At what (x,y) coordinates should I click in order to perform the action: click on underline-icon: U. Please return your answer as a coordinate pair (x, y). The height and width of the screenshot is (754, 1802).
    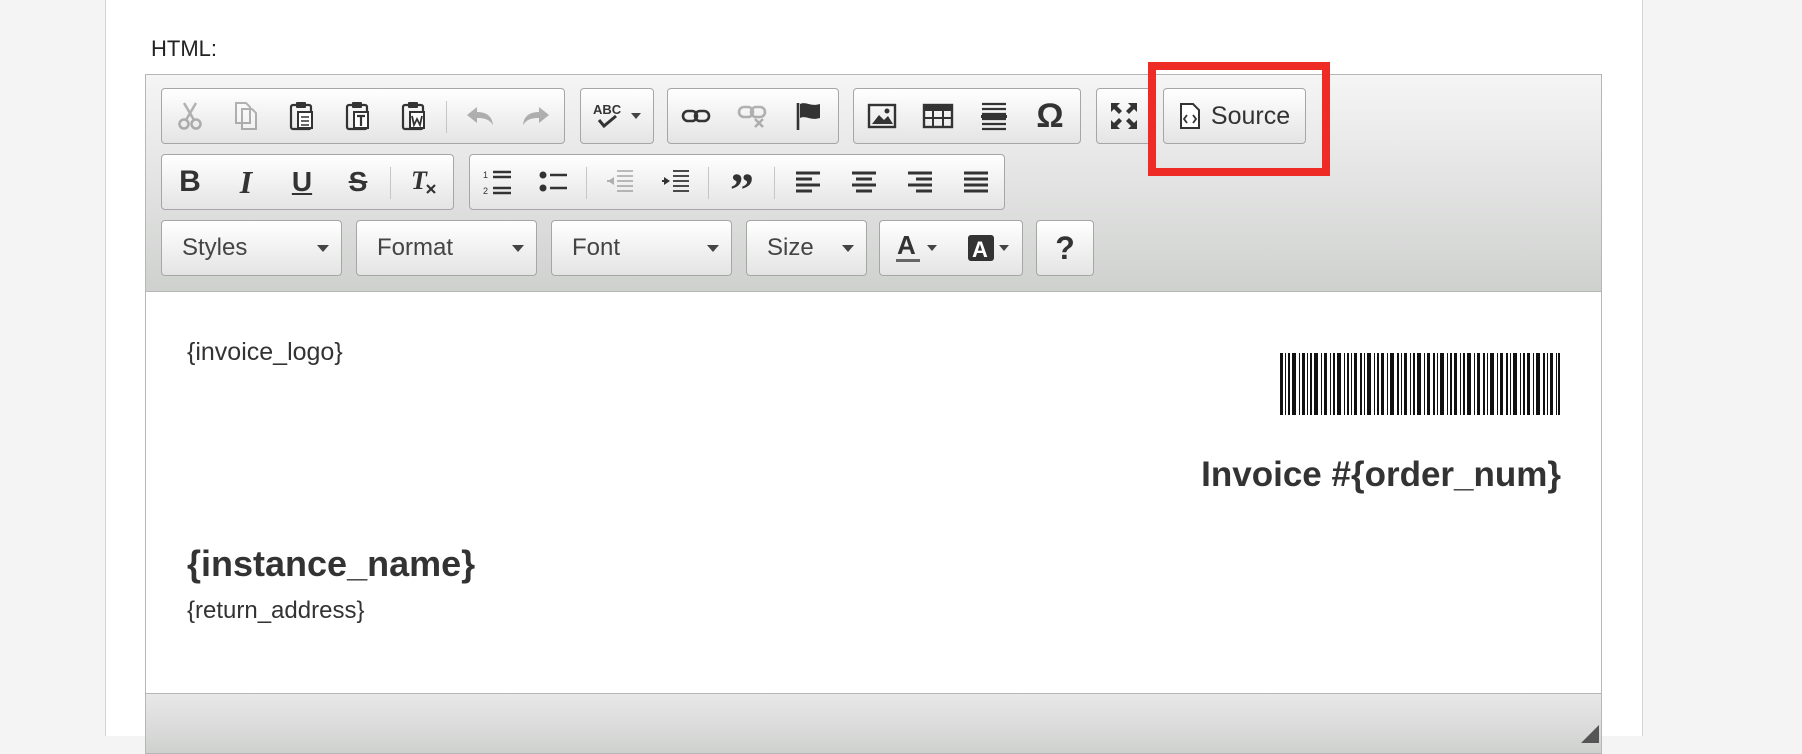
    Looking at the image, I should click on (302, 182).